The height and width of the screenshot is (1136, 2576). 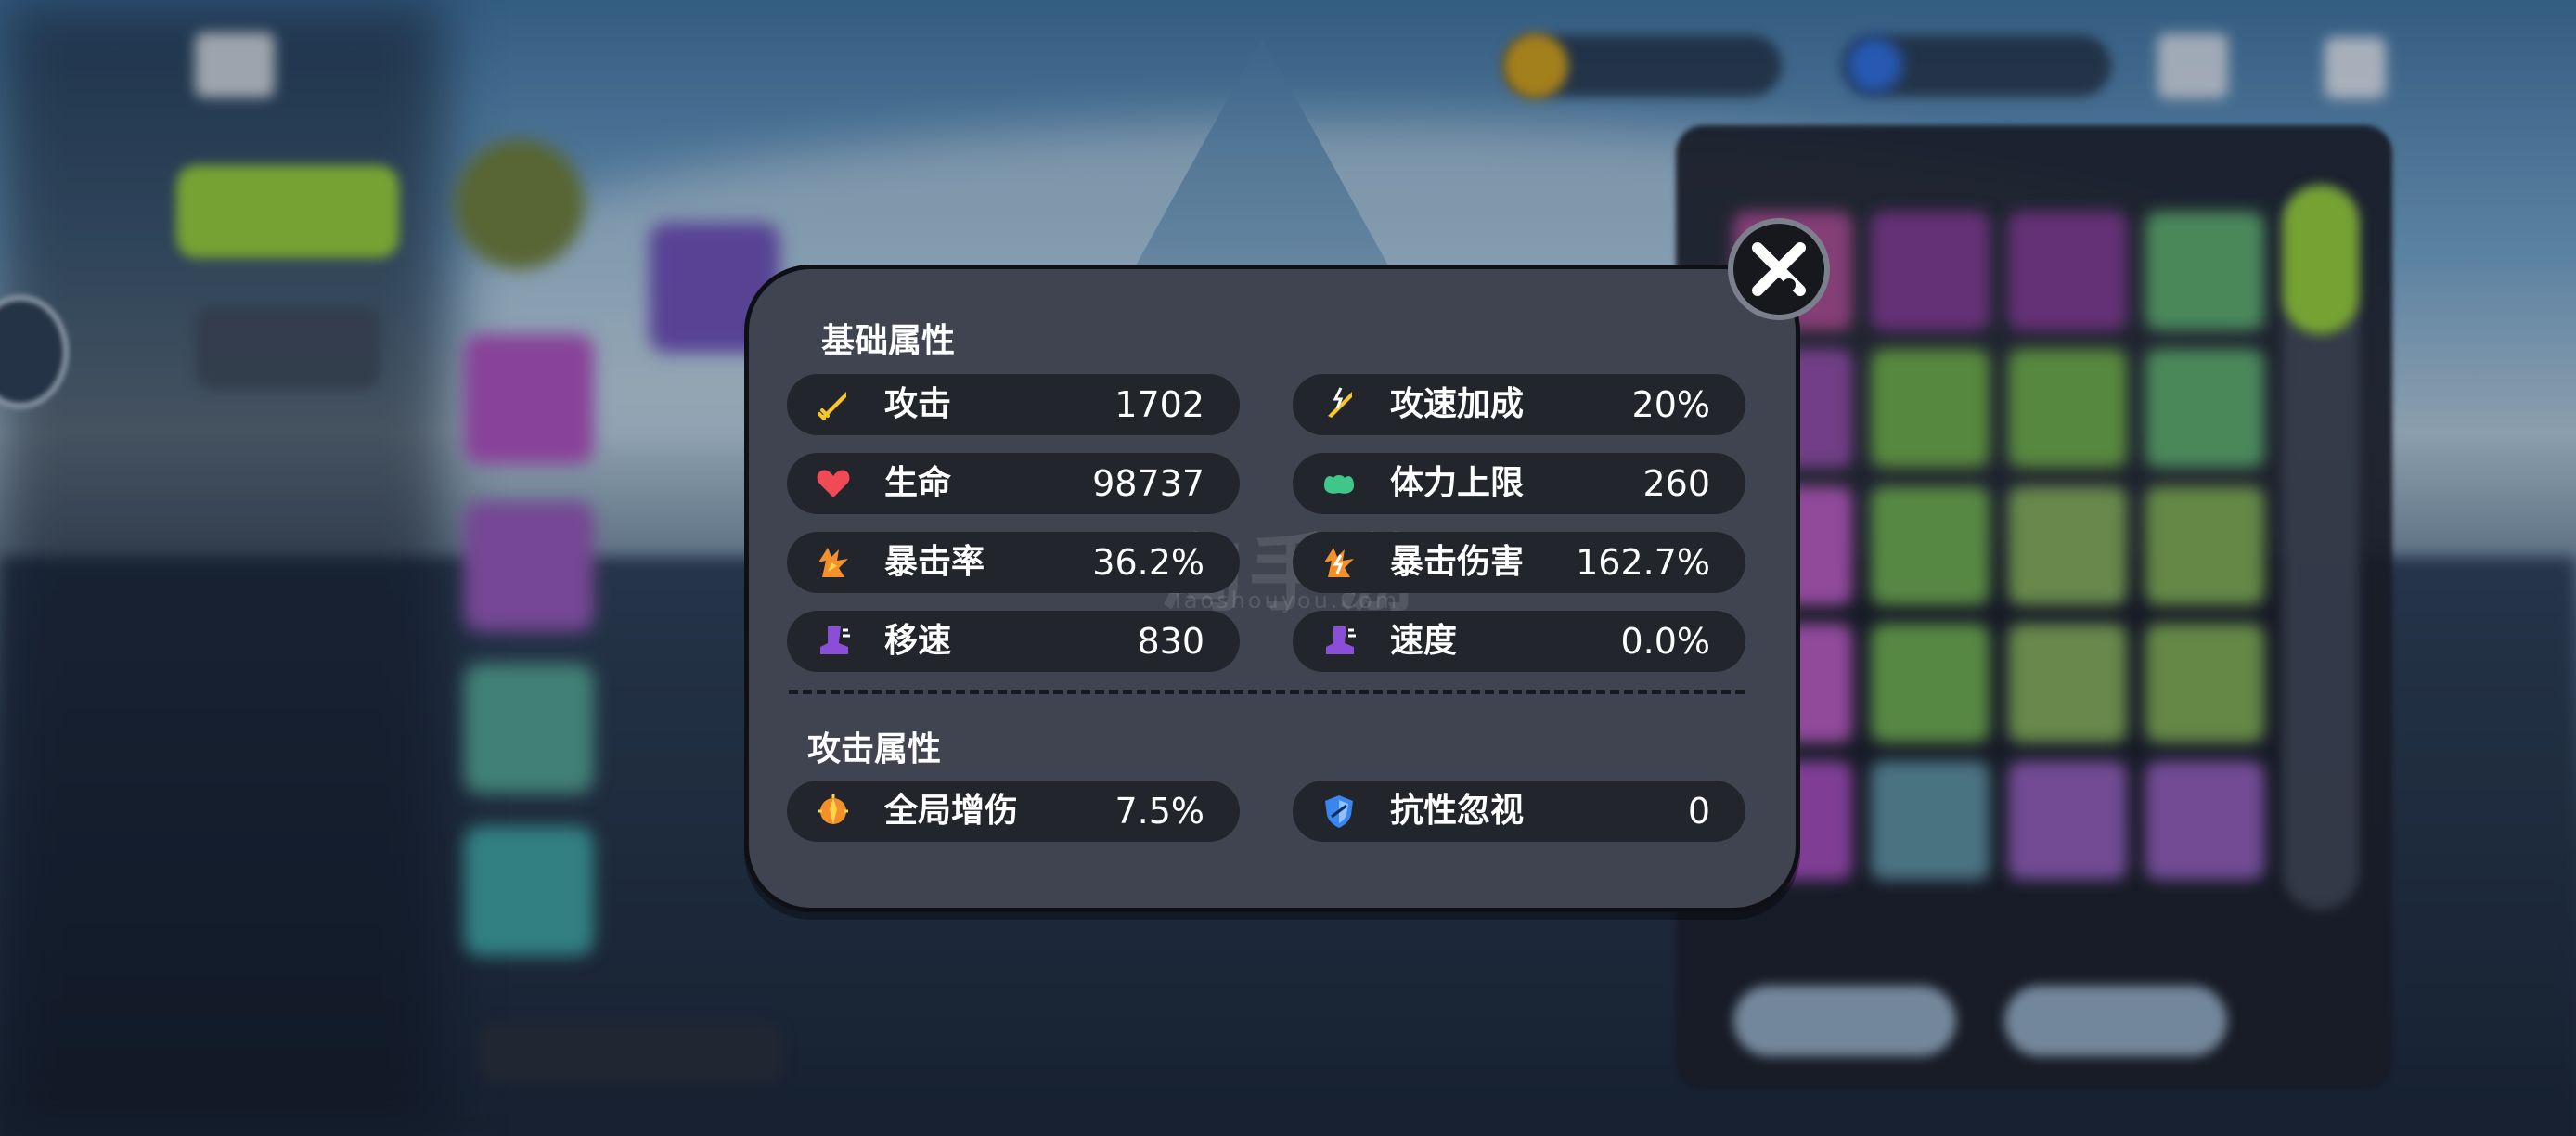 What do you see at coordinates (834, 483) in the screenshot?
I see `heart-icon` at bounding box center [834, 483].